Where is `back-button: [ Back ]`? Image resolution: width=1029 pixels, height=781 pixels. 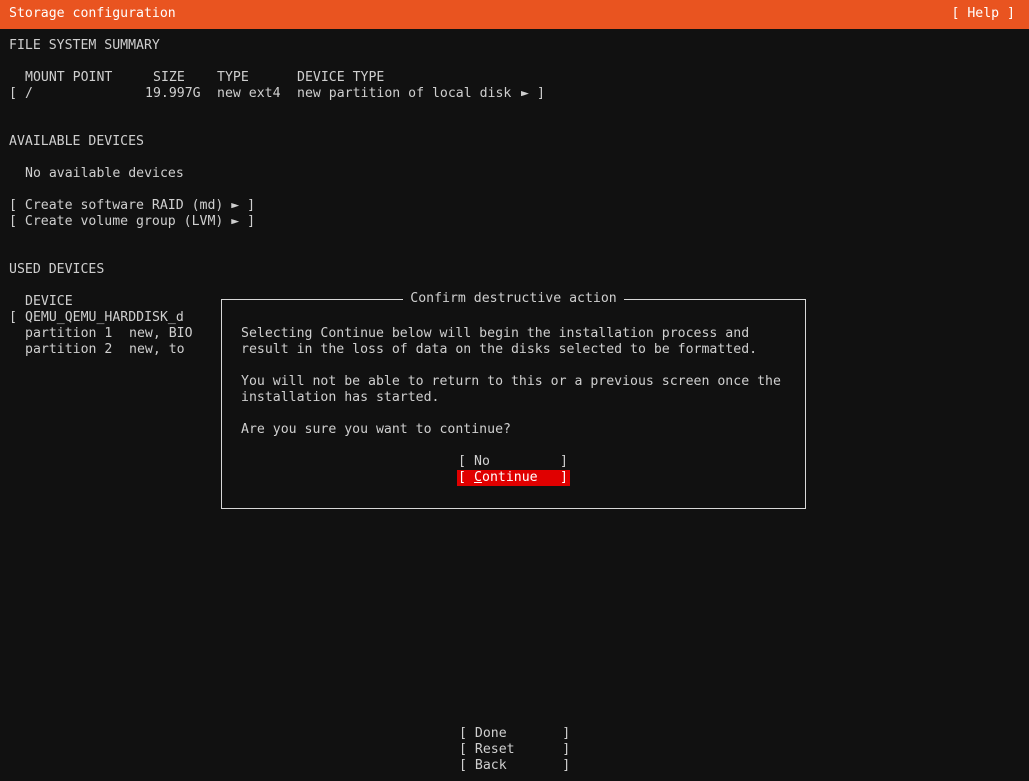
back-button: [ Back ] is located at coordinates (514, 766).